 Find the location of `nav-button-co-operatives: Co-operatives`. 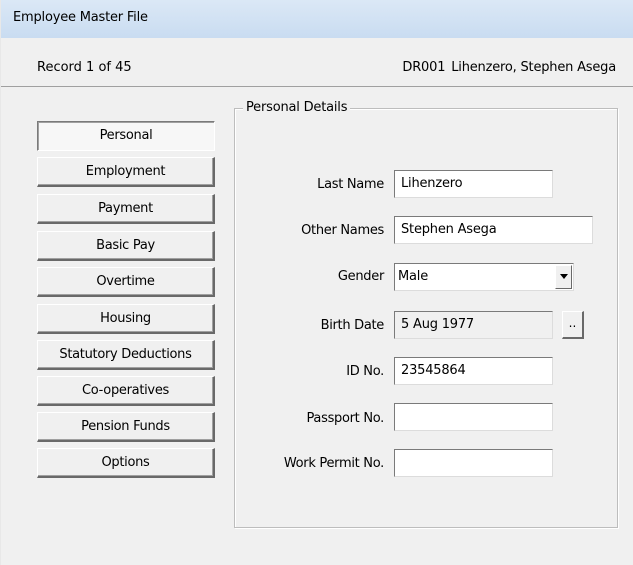

nav-button-co-operatives: Co-operatives is located at coordinates (126, 391).